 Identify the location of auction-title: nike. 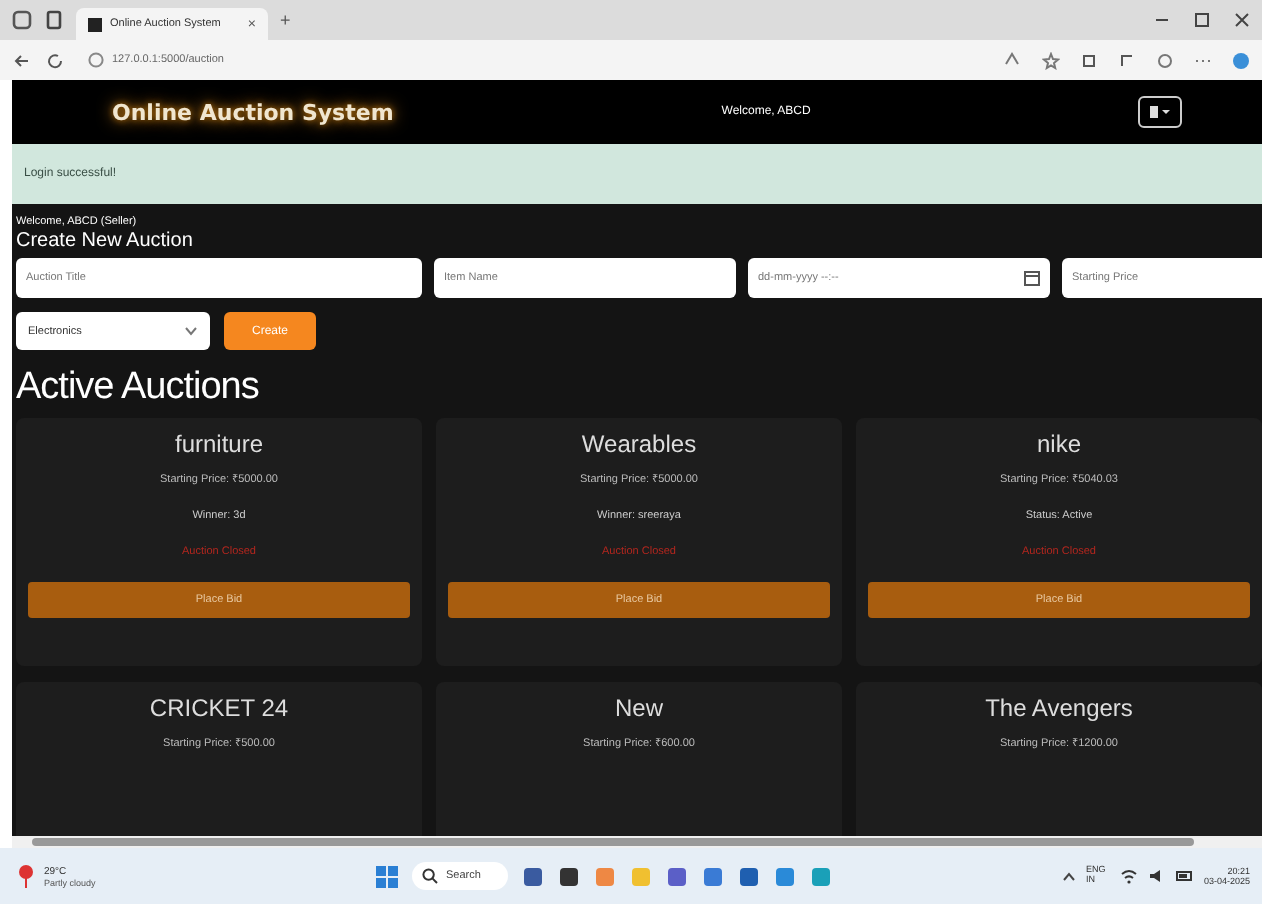
(1058, 444).